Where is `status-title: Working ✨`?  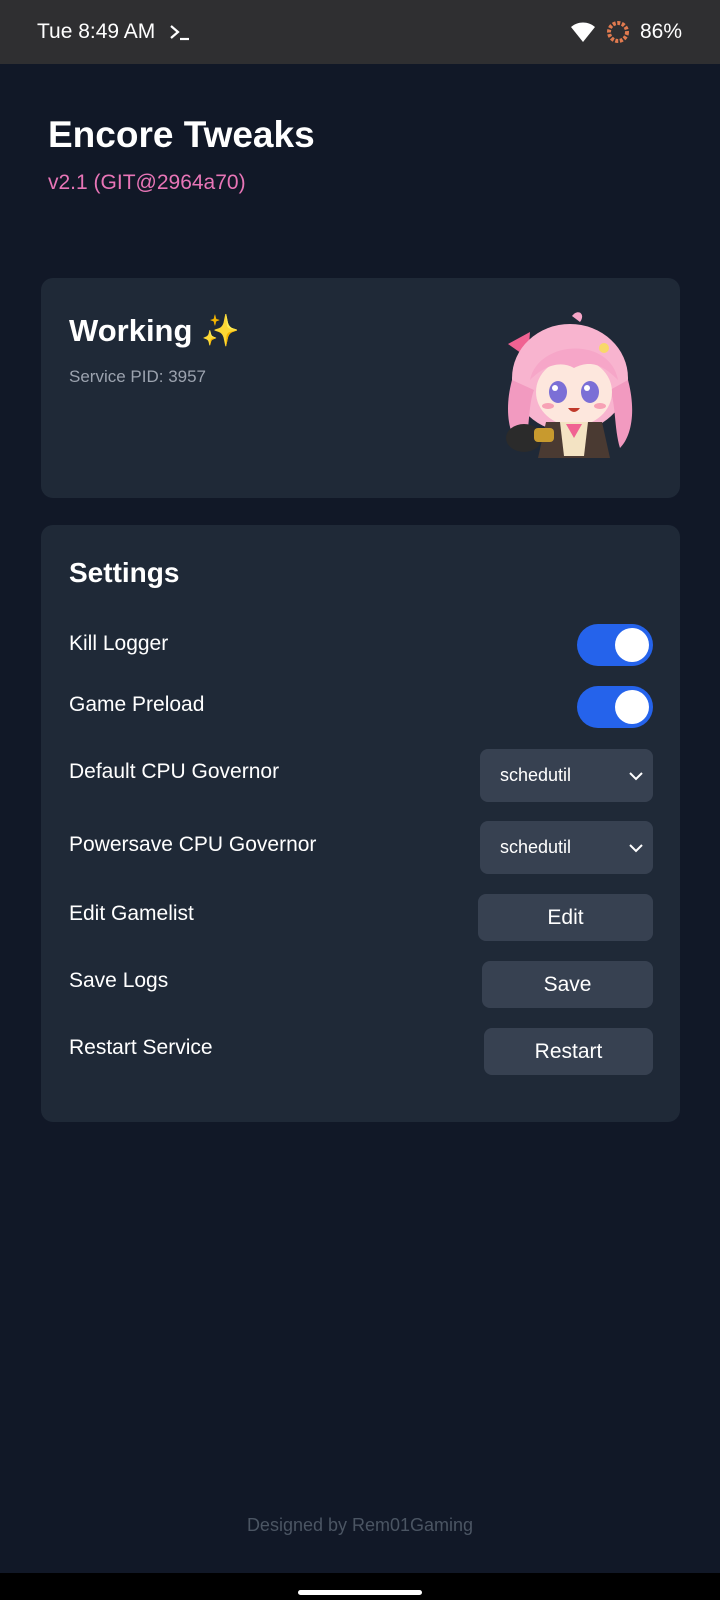 status-title: Working ✨ is located at coordinates (154, 330).